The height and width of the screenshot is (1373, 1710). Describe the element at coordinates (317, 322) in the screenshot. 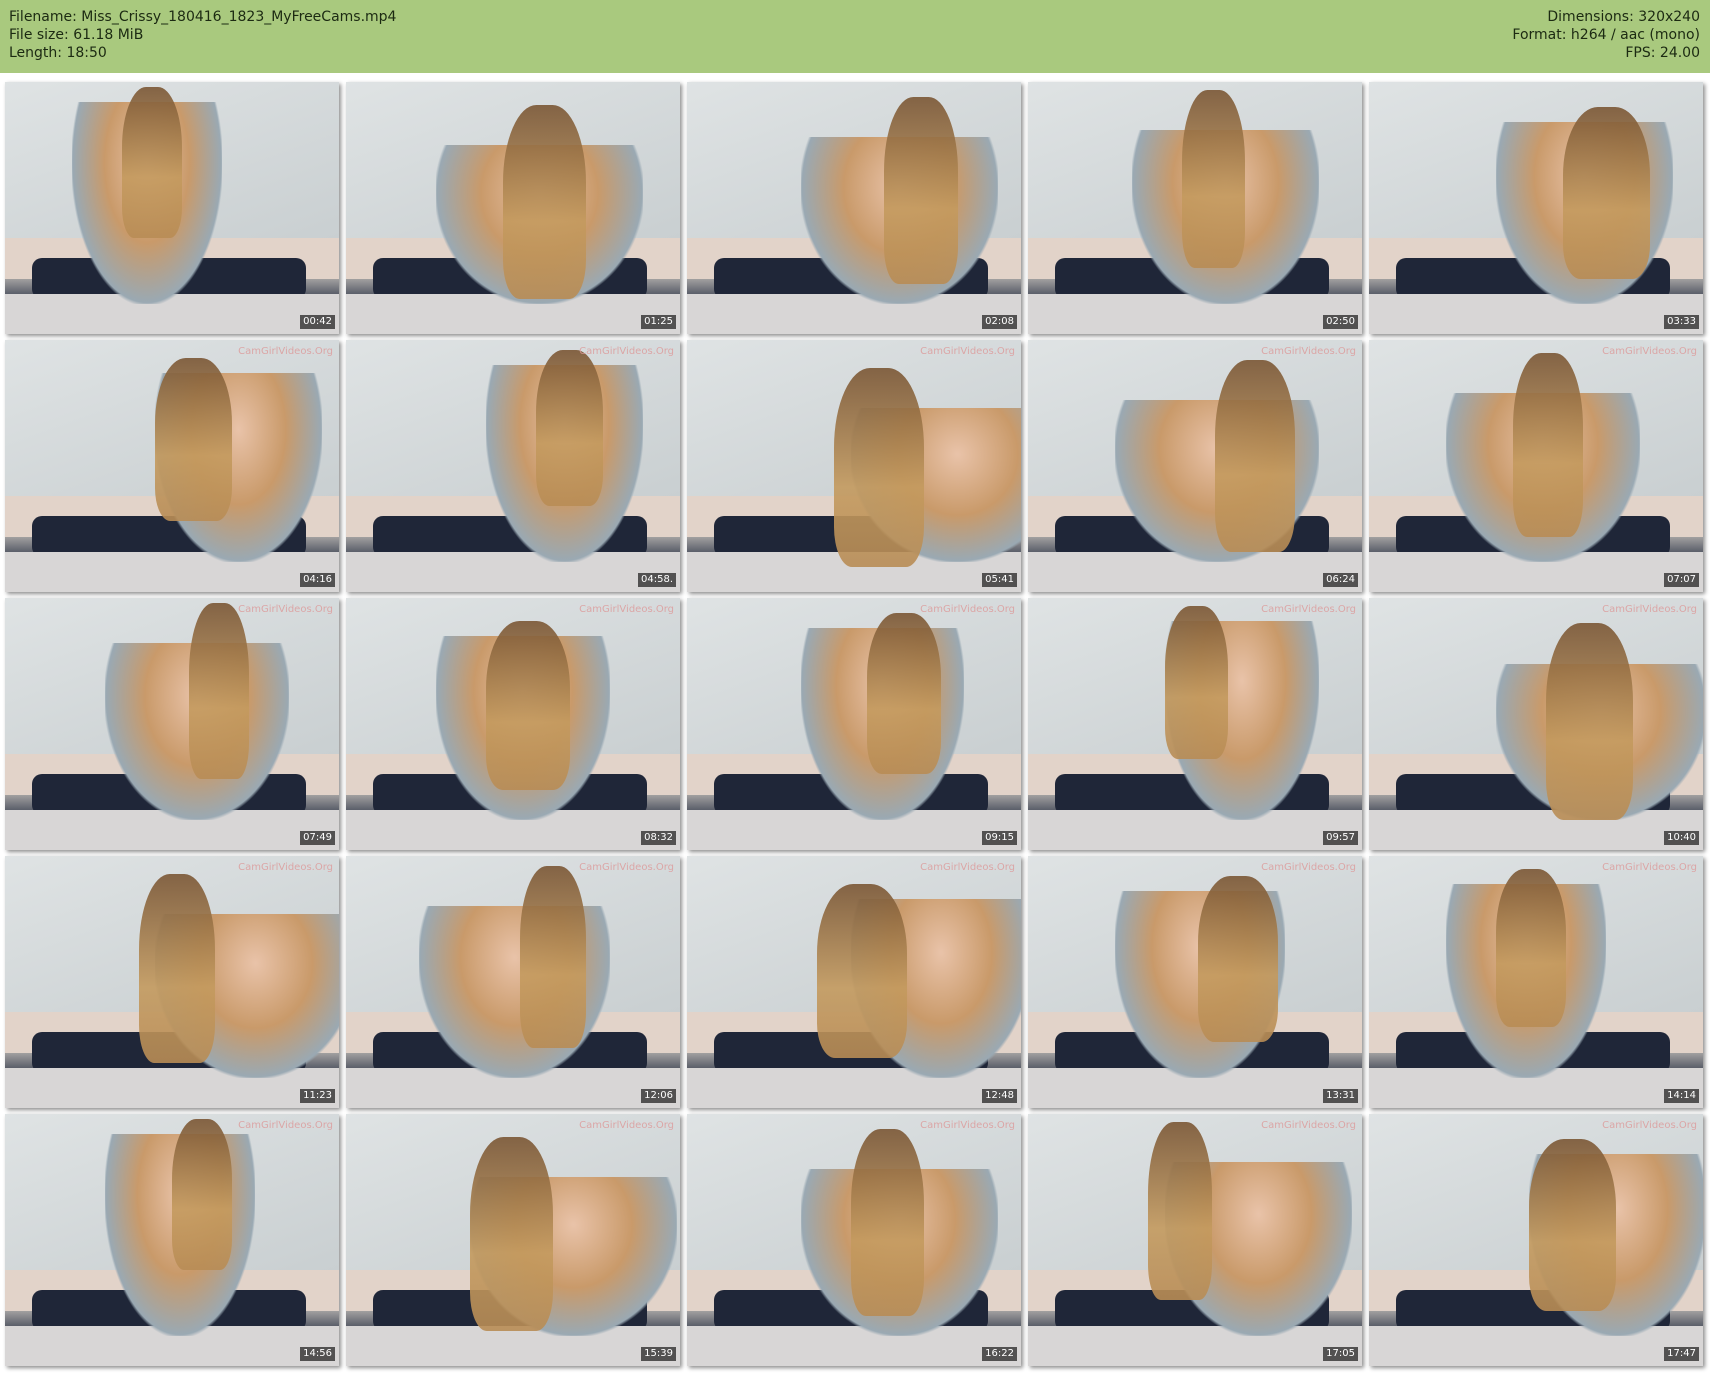

I see `timestamp-label: 00:42` at that location.